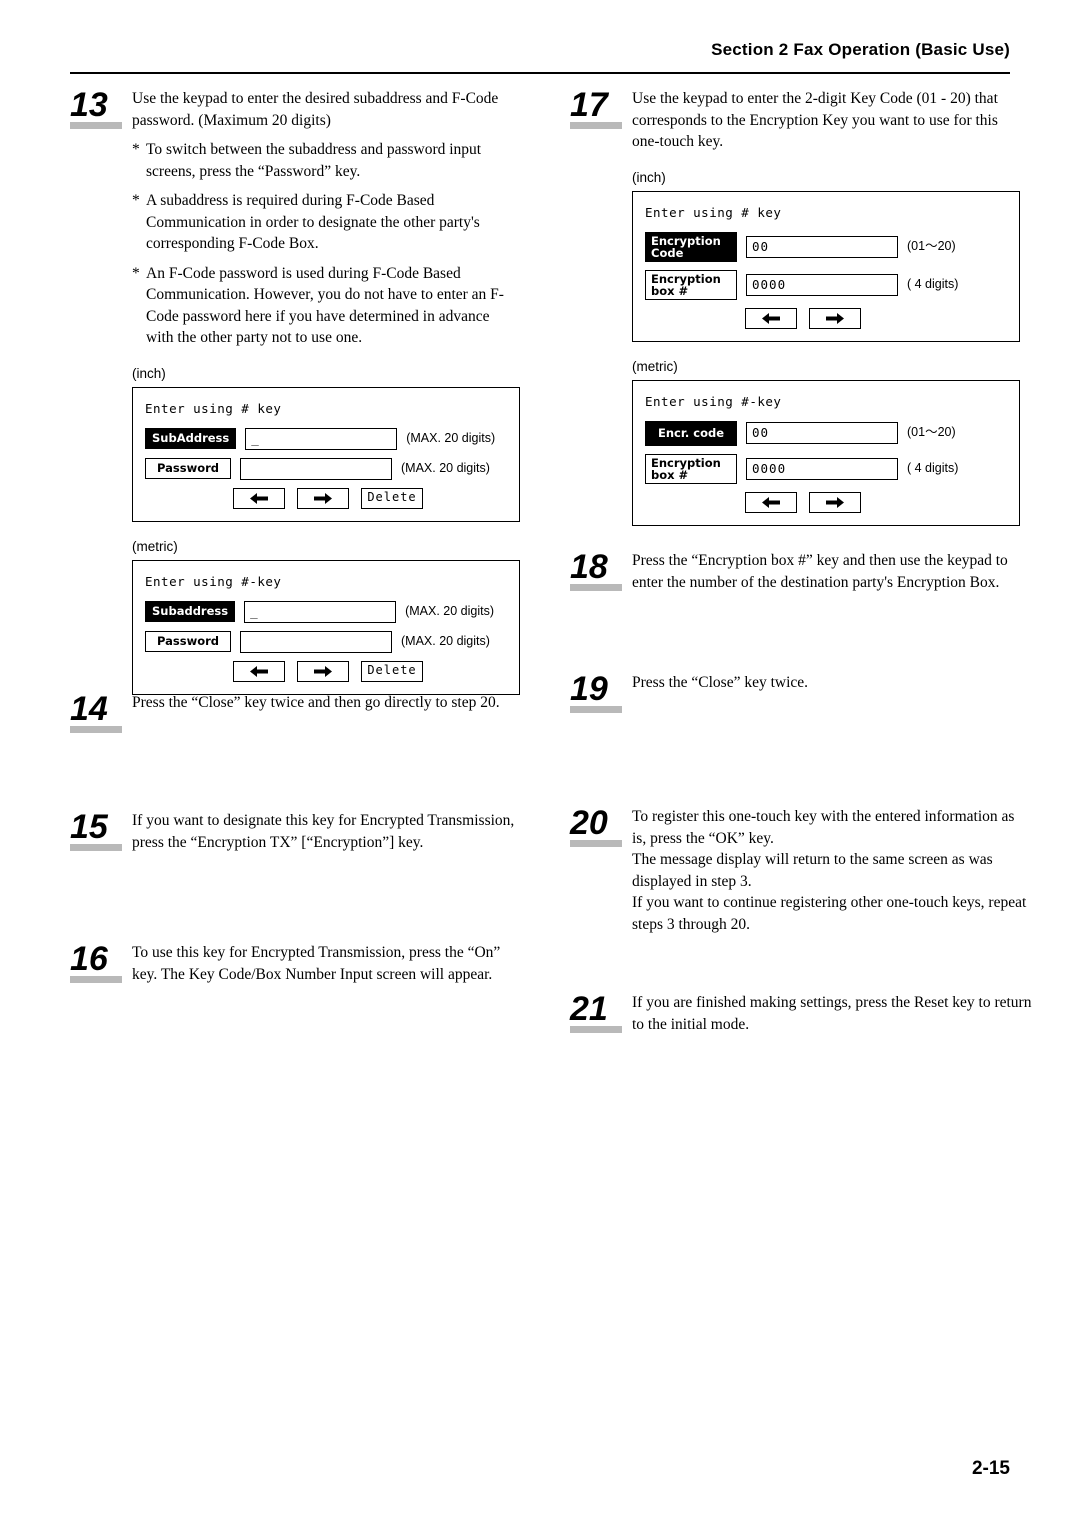 This screenshot has height=1528, width=1080. What do you see at coordinates (720, 682) in the screenshot?
I see `step-19-lead: Press the “Close” key twice.` at bounding box center [720, 682].